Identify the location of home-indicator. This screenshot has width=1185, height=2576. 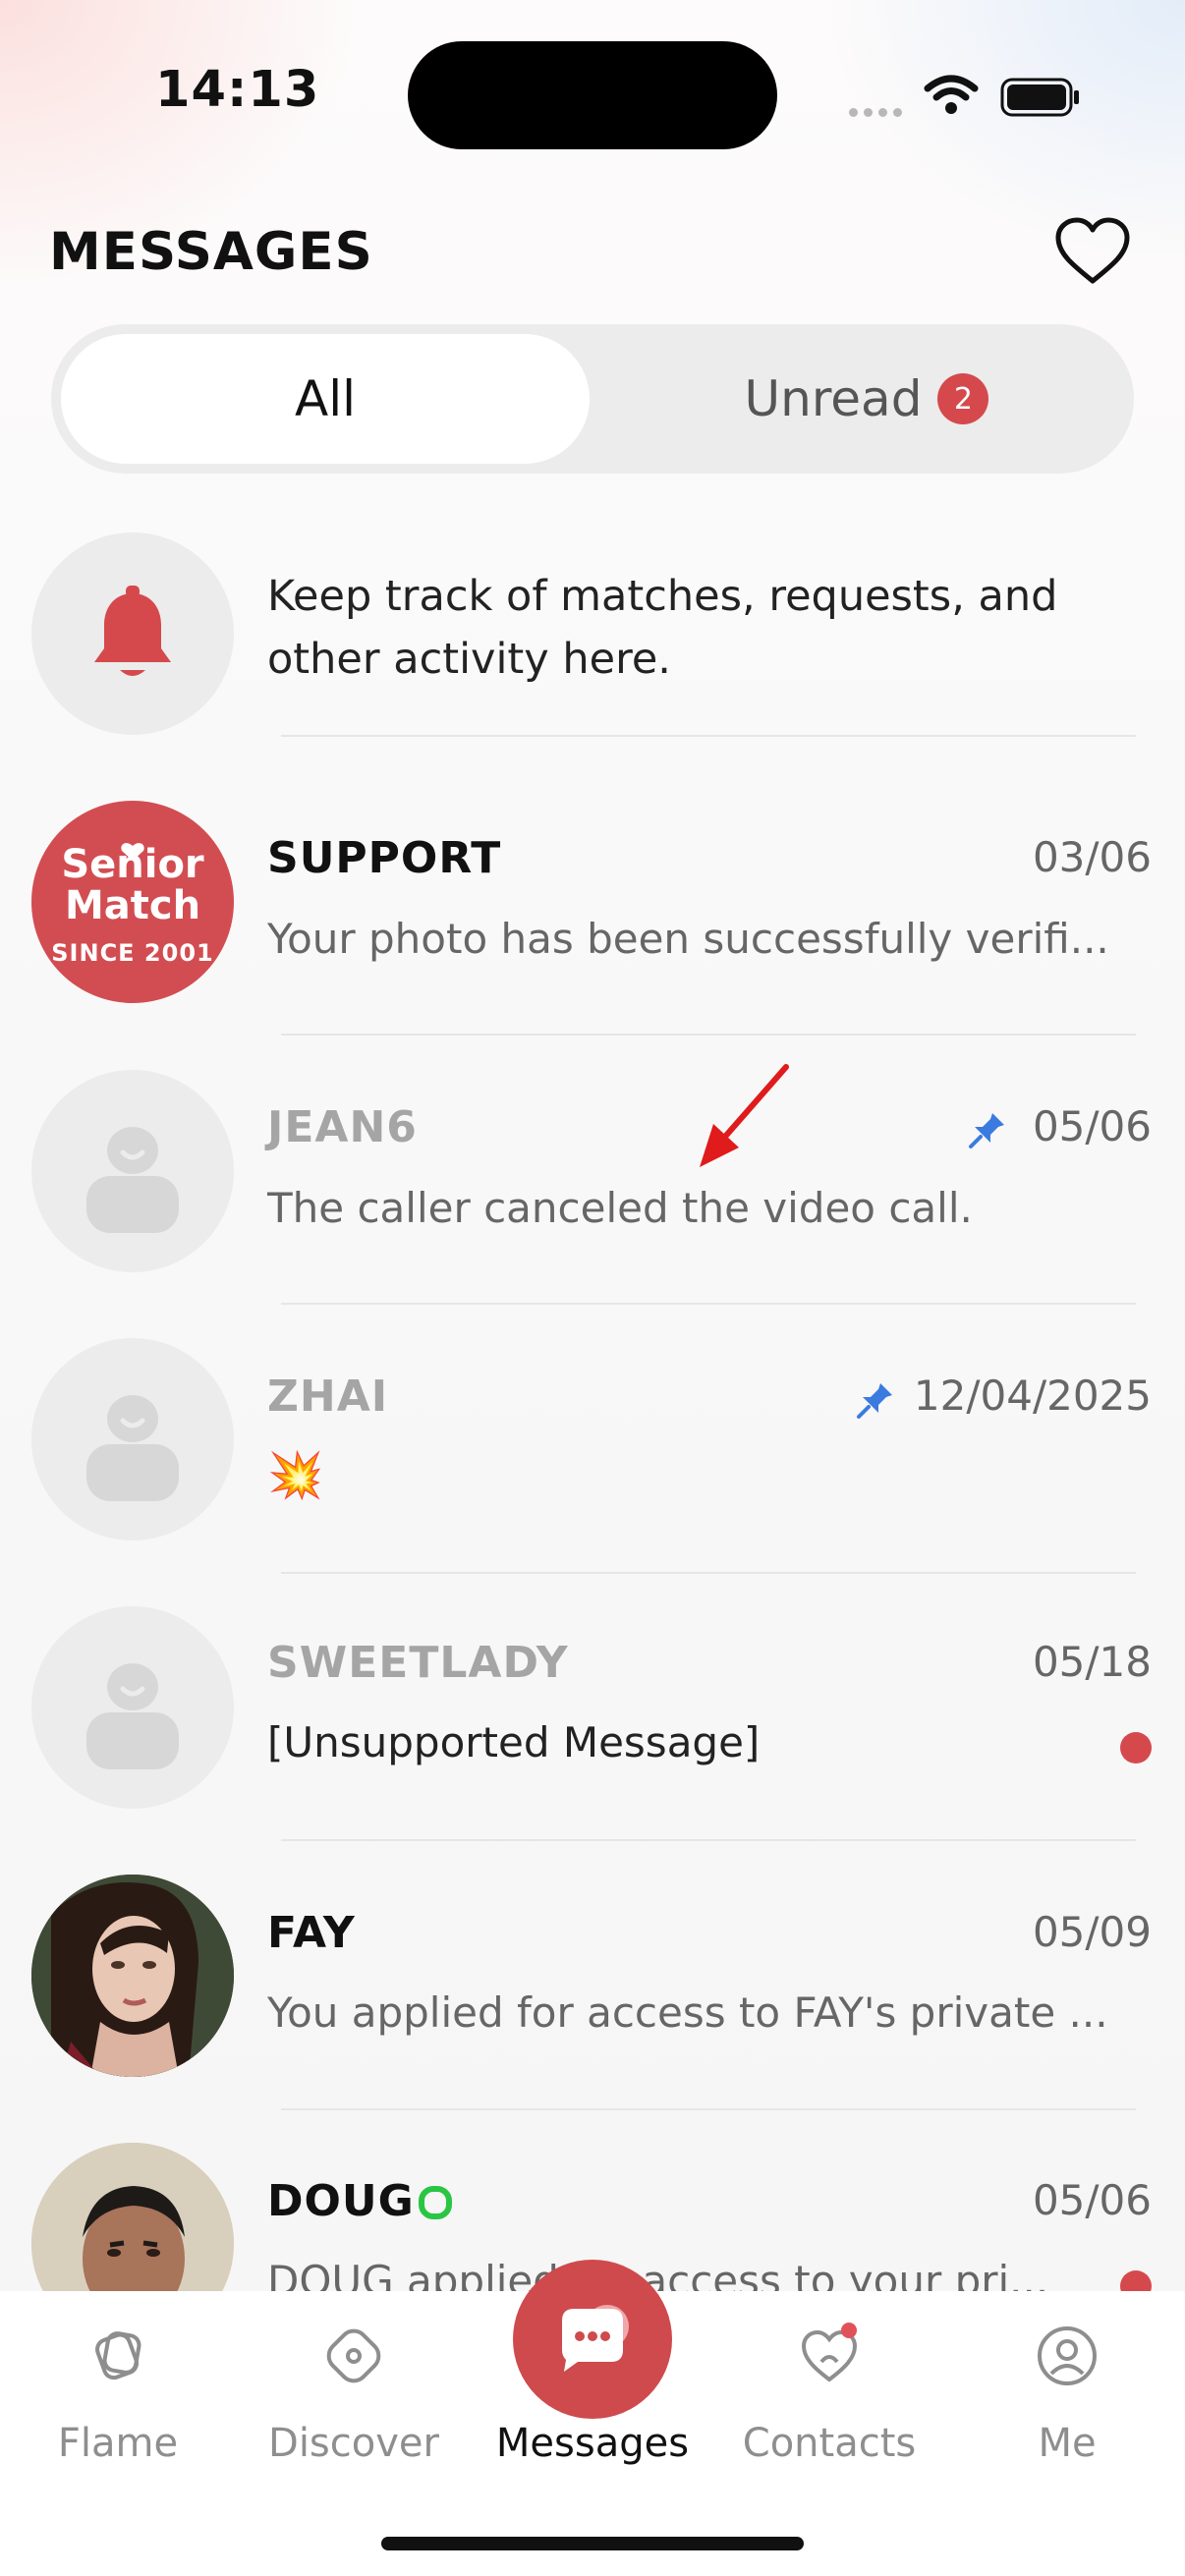
(592, 2543).